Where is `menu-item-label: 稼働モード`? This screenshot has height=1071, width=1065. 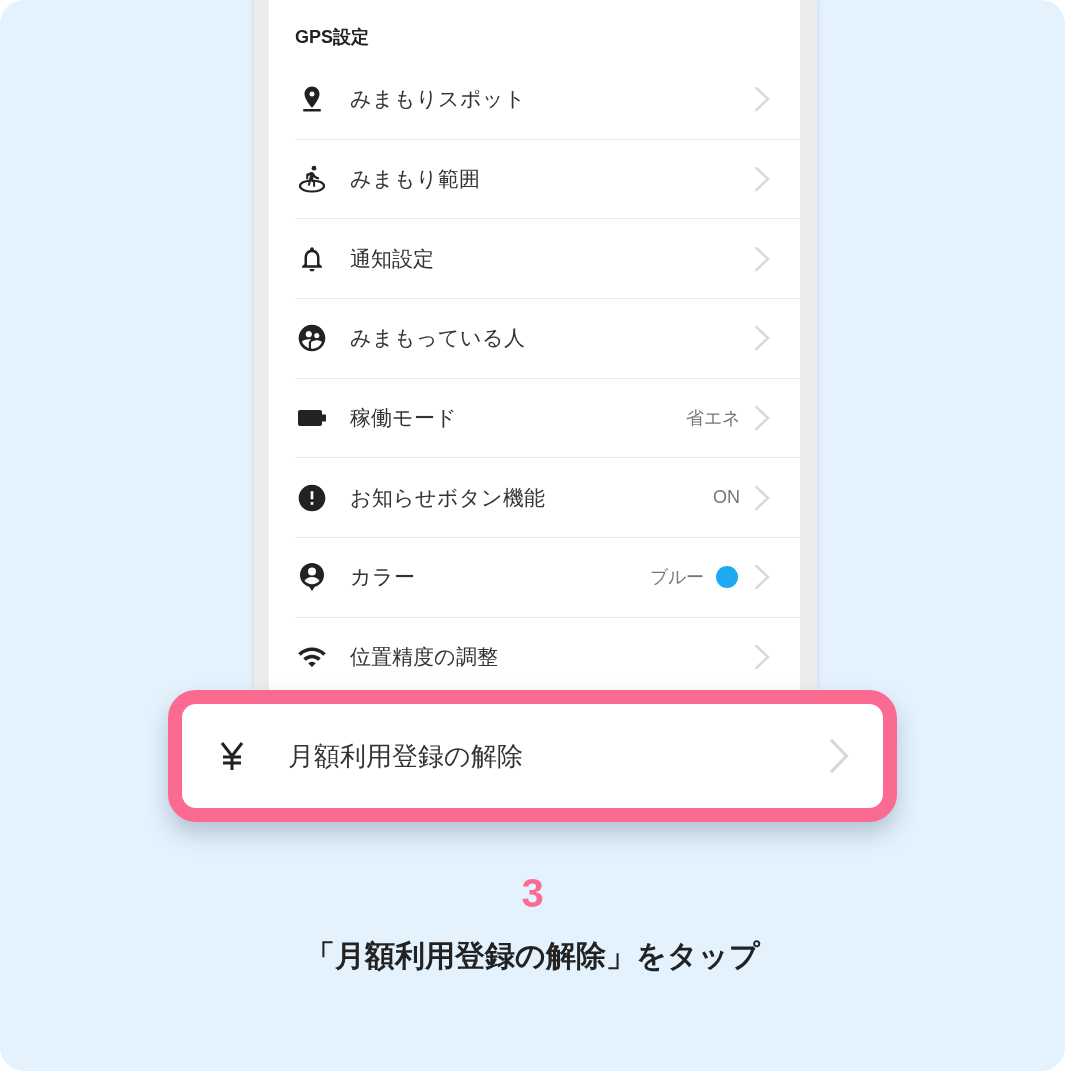
menu-item-label: 稼働モード is located at coordinates (518, 418).